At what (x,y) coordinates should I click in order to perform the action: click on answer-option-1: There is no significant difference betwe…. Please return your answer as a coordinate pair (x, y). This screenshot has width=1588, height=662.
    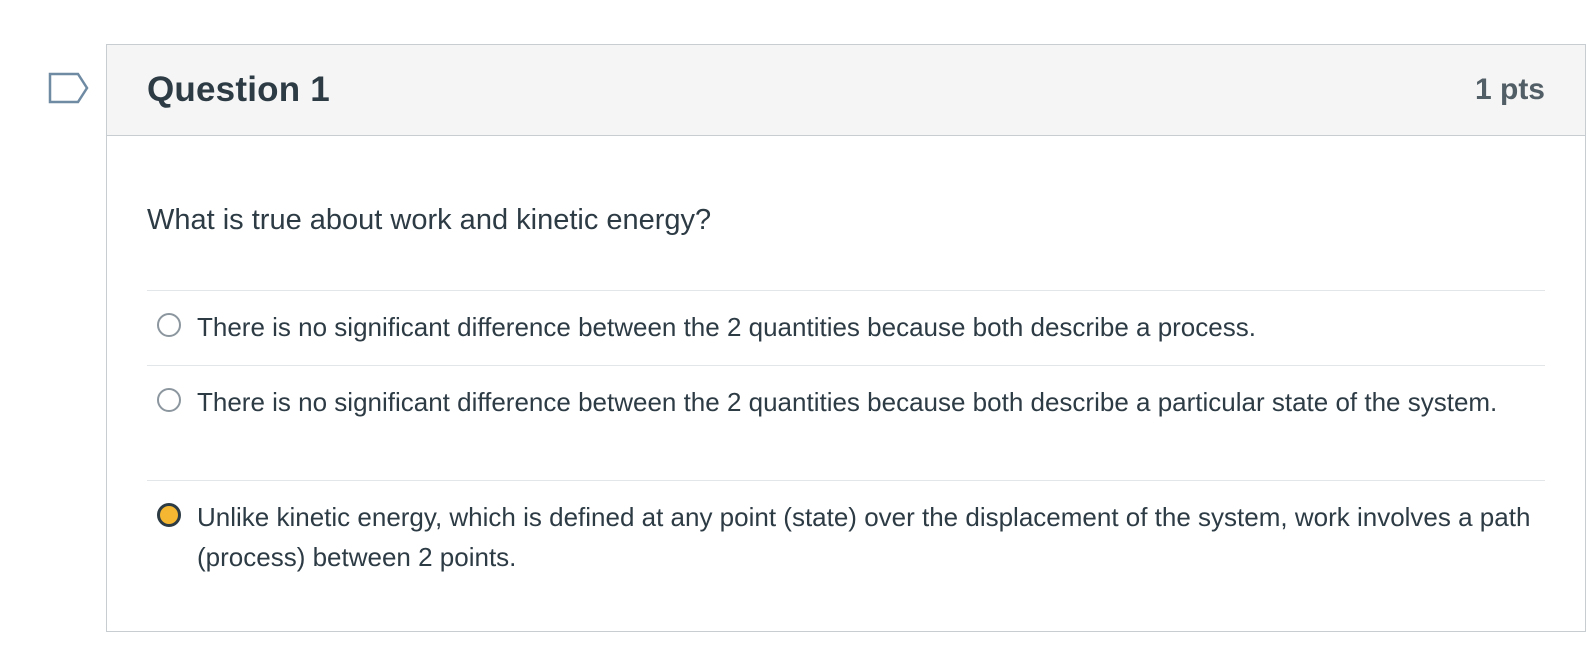
    Looking at the image, I should click on (846, 328).